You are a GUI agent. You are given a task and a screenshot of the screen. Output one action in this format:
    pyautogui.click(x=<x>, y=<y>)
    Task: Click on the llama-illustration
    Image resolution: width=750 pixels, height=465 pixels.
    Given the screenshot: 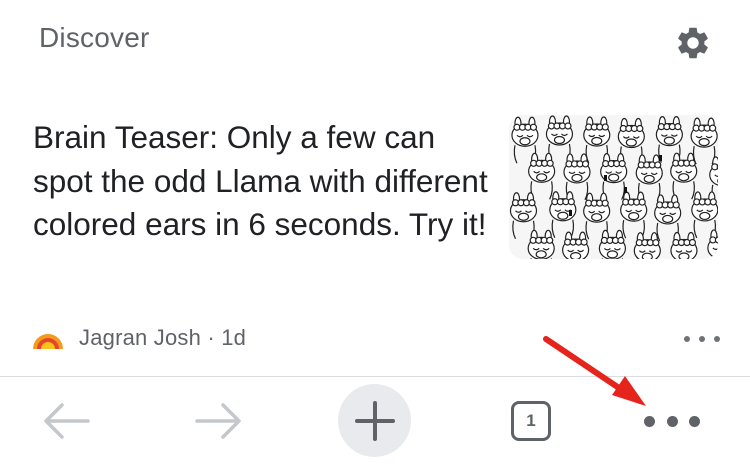 What is the action you would take?
    pyautogui.click(x=613, y=187)
    